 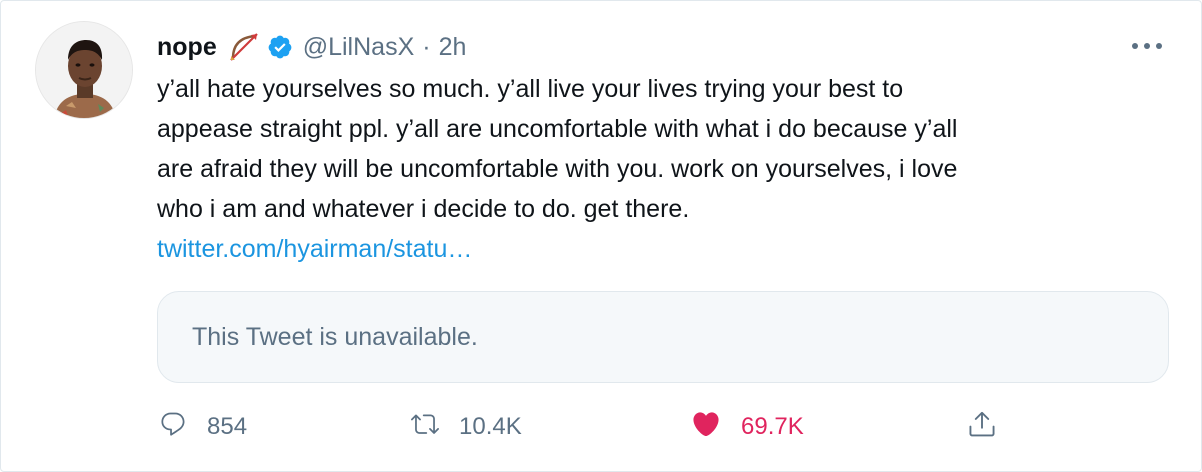 I want to click on reply-icon, so click(x=173, y=427).